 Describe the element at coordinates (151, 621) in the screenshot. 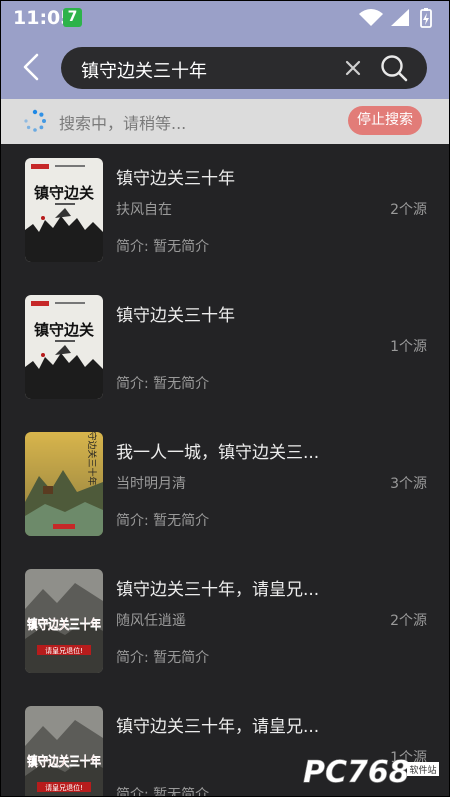

I see `book-author: 随风任逍遥` at that location.